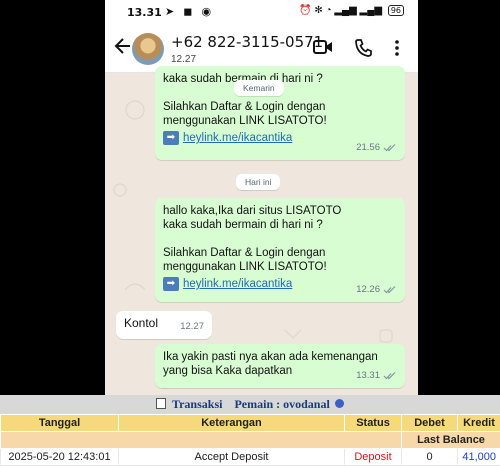  I want to click on info-icon, so click(339, 403).